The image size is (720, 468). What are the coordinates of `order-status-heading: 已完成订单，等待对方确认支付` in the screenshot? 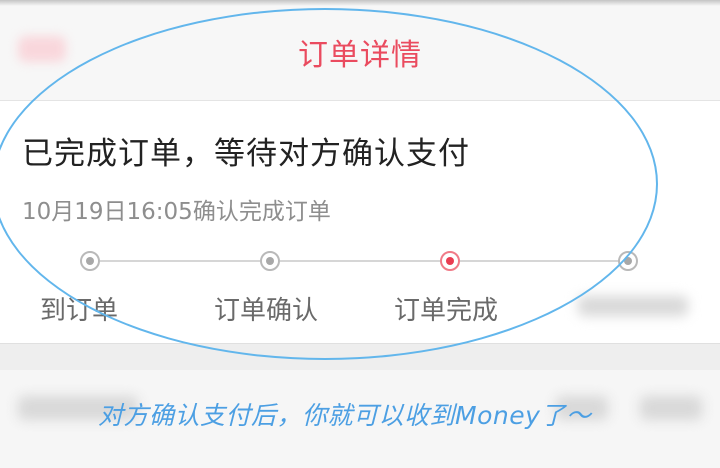 It's located at (246, 154).